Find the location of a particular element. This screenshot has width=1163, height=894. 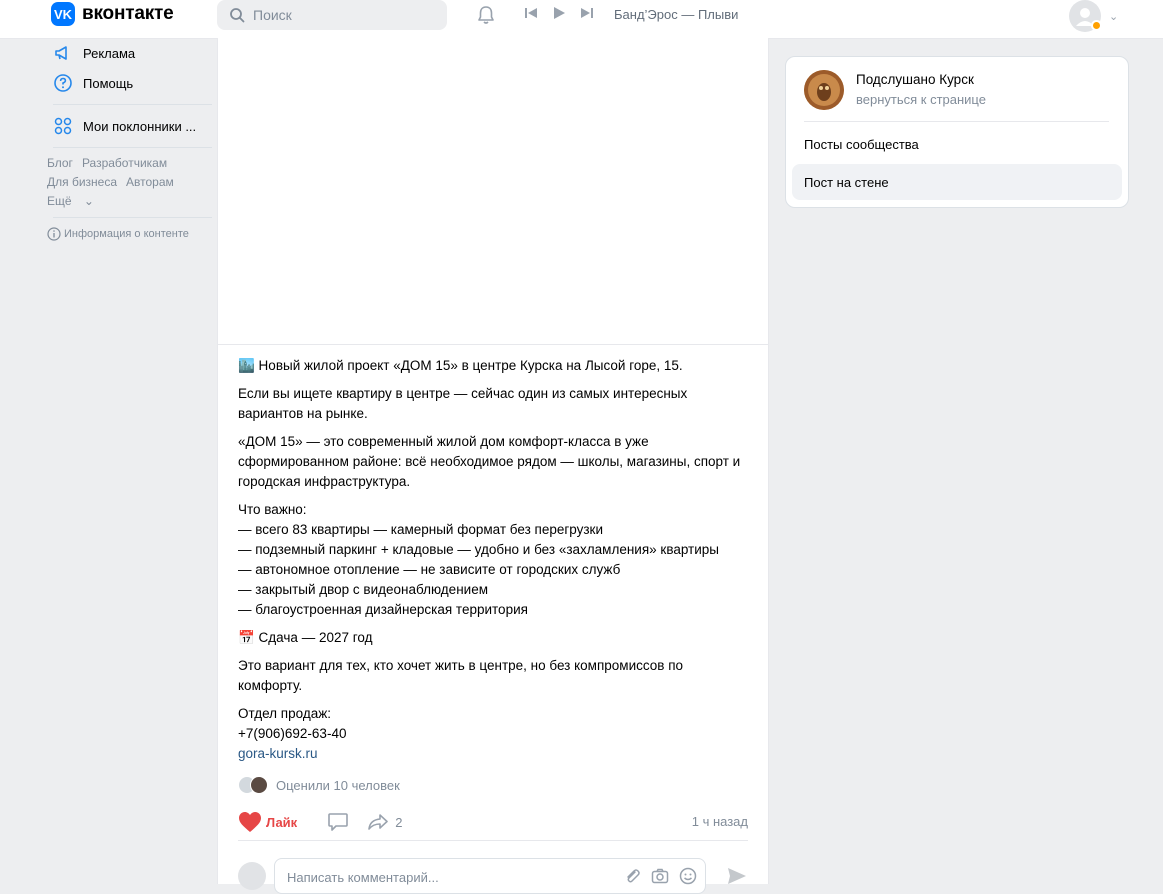

avatar is located at coordinates (252, 876).